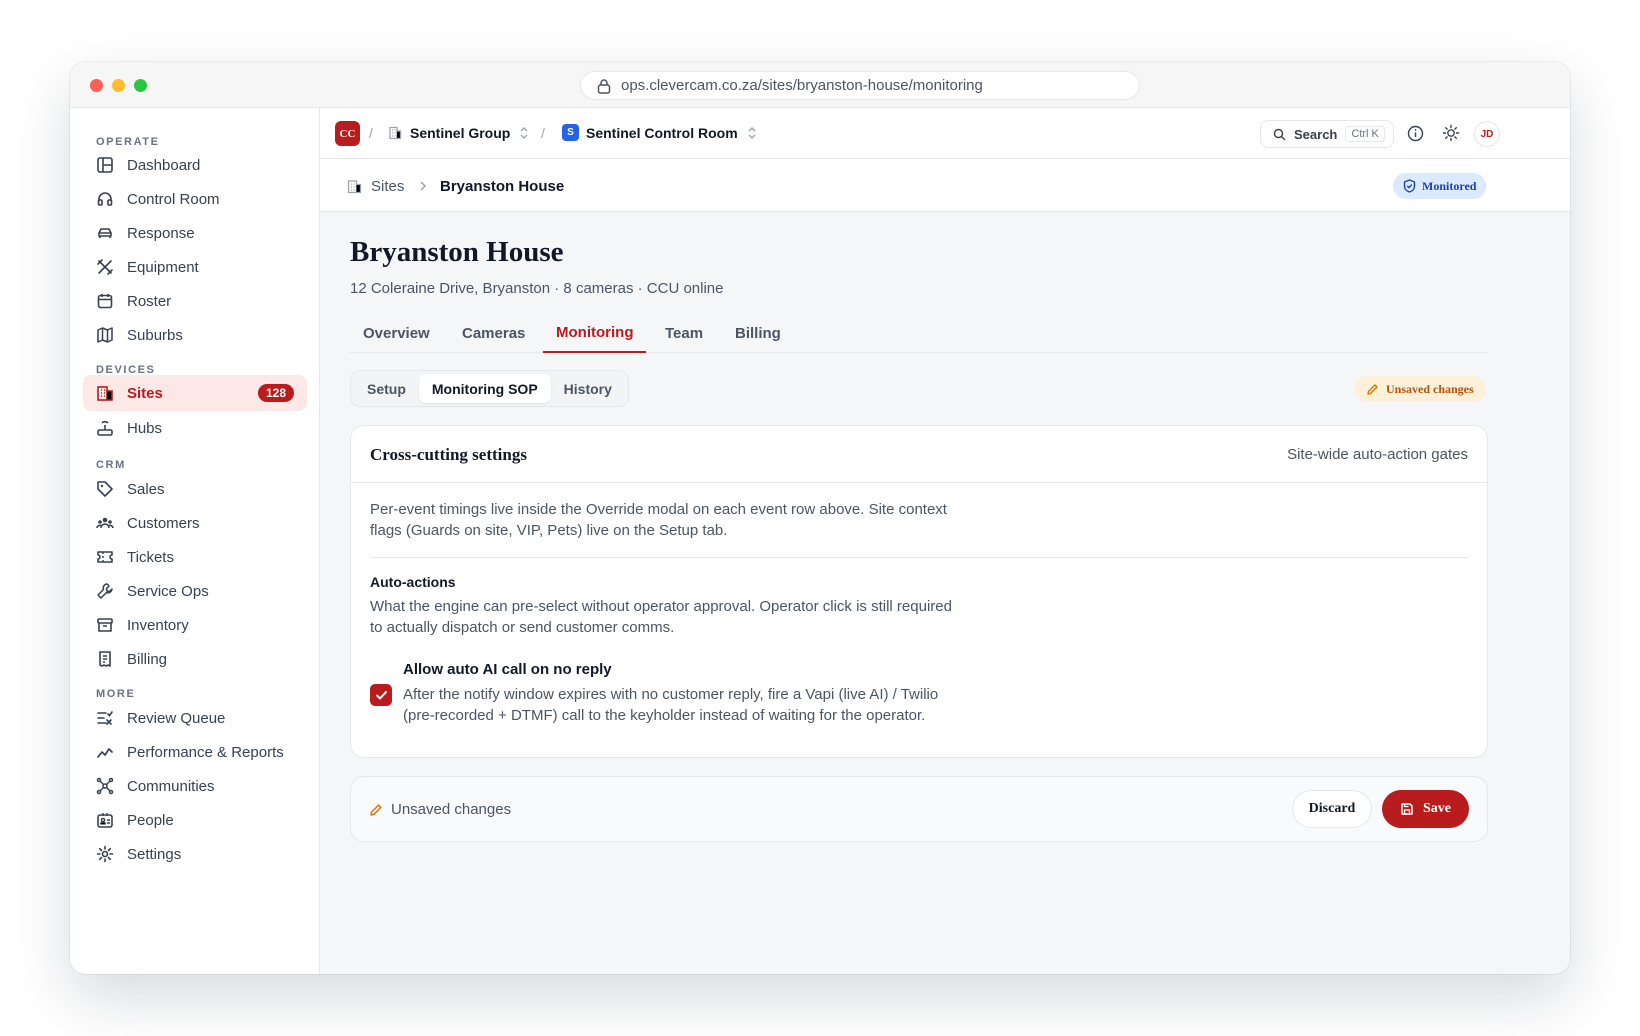  I want to click on floppy-disk-icon, so click(1407, 809).